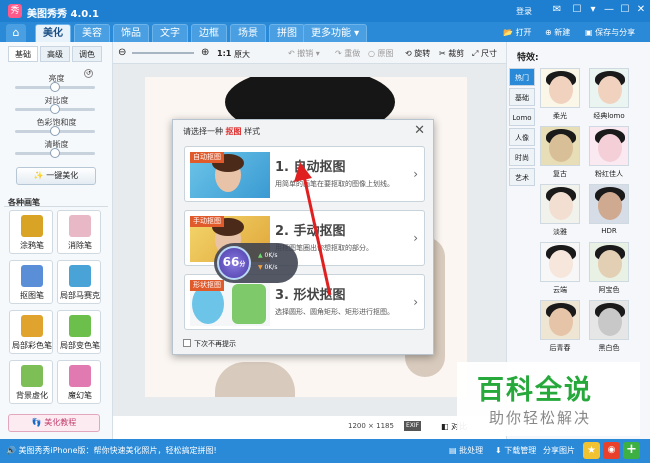 The image size is (650, 463). I want to click on star-icon: ★, so click(591, 450).